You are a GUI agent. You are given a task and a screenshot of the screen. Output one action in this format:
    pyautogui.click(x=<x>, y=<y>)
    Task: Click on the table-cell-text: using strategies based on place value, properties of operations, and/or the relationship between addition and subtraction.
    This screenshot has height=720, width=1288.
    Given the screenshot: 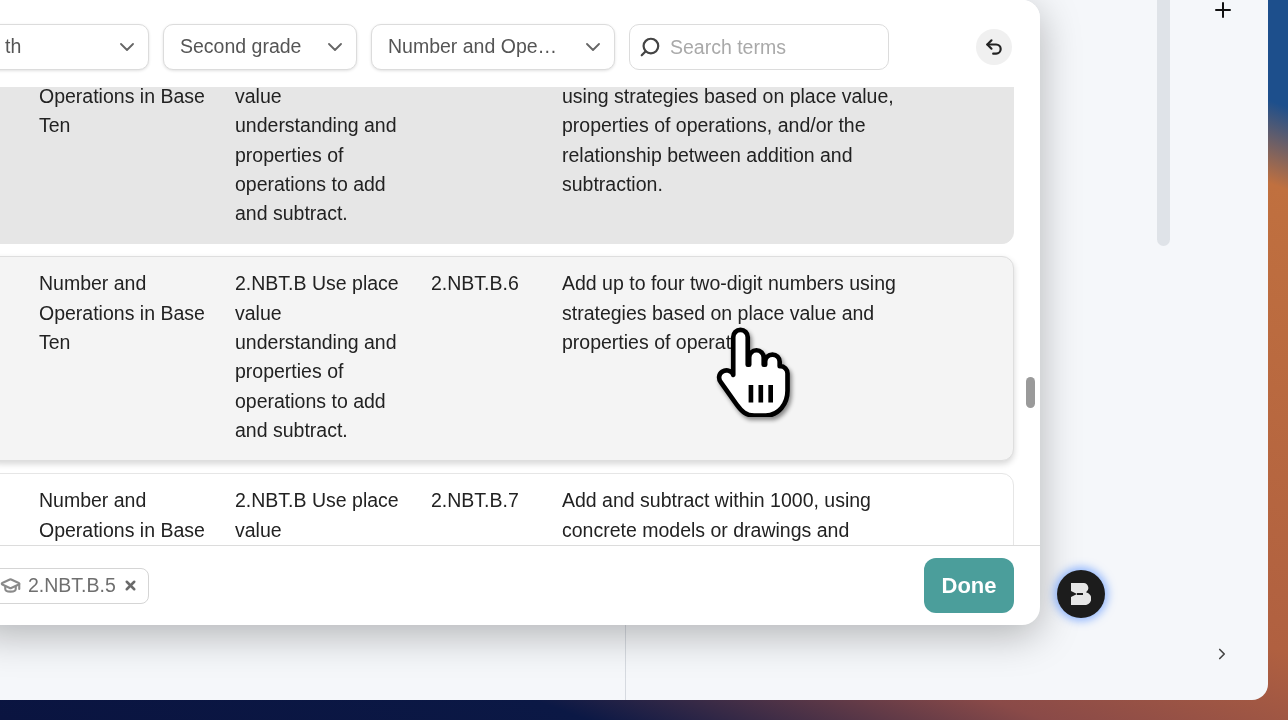 What is the action you would take?
    pyautogui.click(x=728, y=142)
    